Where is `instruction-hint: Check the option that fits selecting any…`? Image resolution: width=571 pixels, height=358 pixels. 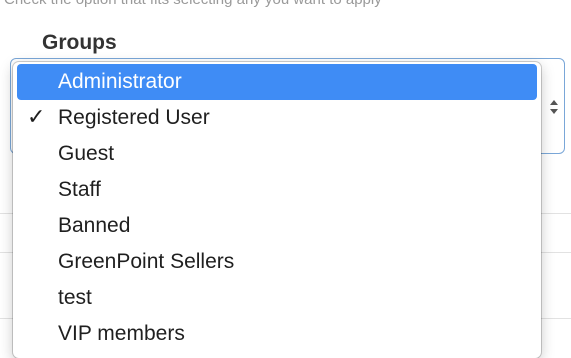
instruction-hint: Check the option that fits selecting any… is located at coordinates (284, 4).